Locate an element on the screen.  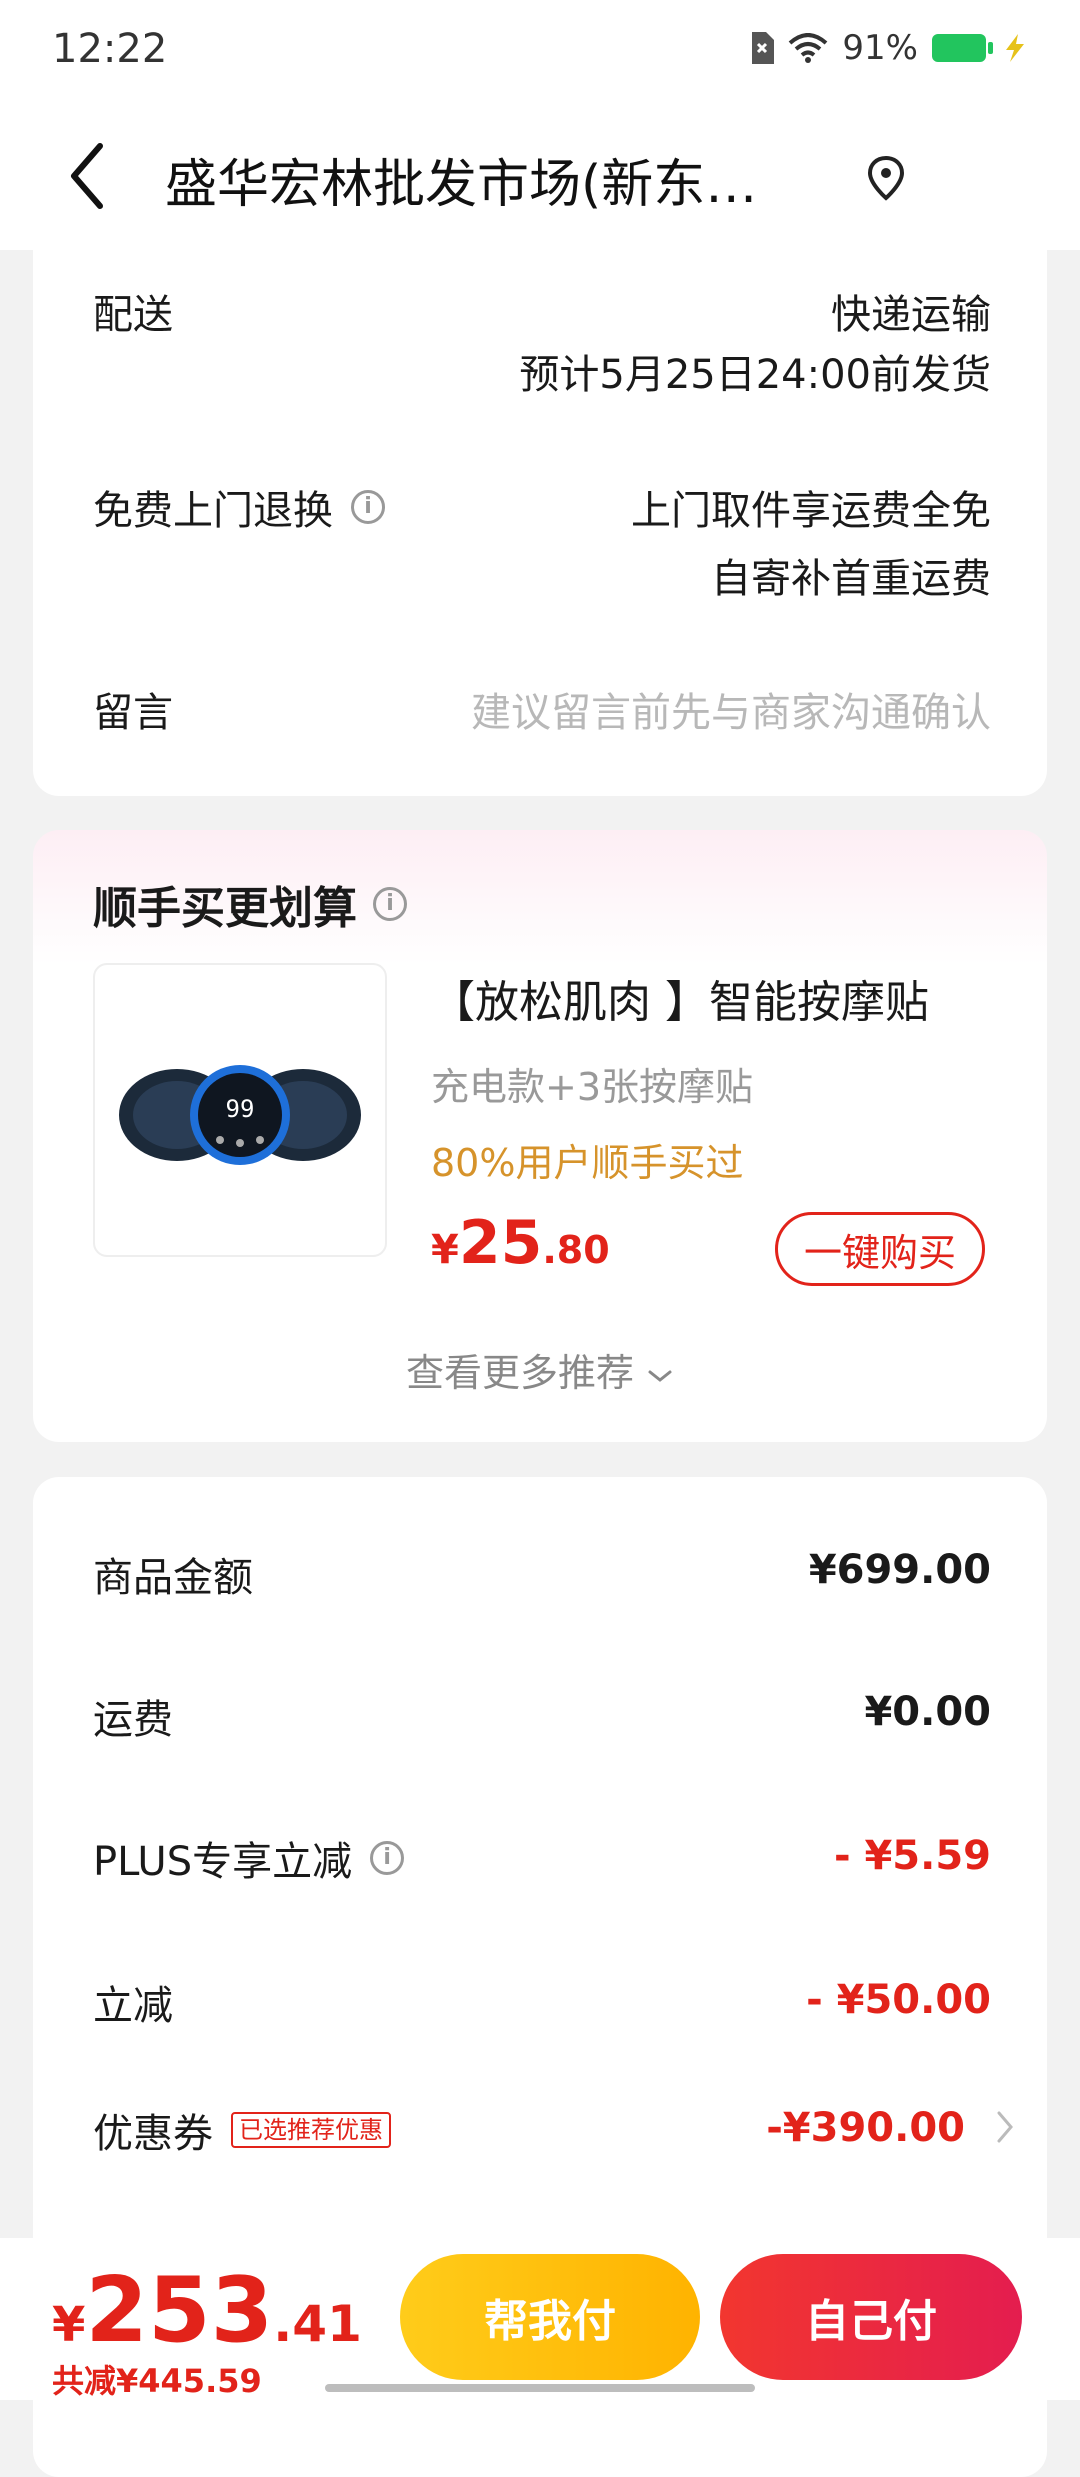
delivery-method: 快递运输 is located at coordinates (911, 311).